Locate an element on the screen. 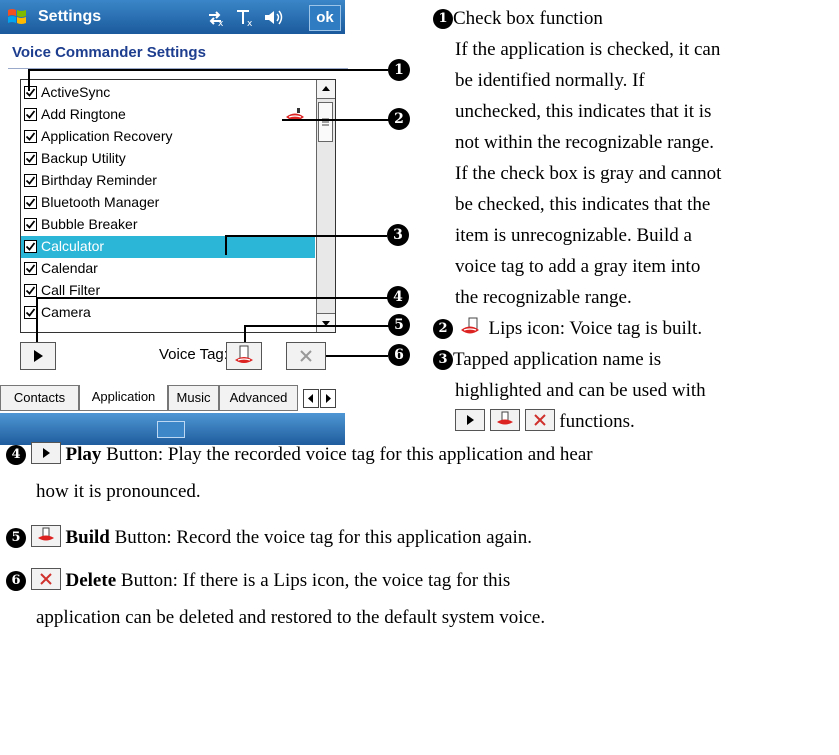 The image size is (839, 755). scrollbar is located at coordinates (325, 206).